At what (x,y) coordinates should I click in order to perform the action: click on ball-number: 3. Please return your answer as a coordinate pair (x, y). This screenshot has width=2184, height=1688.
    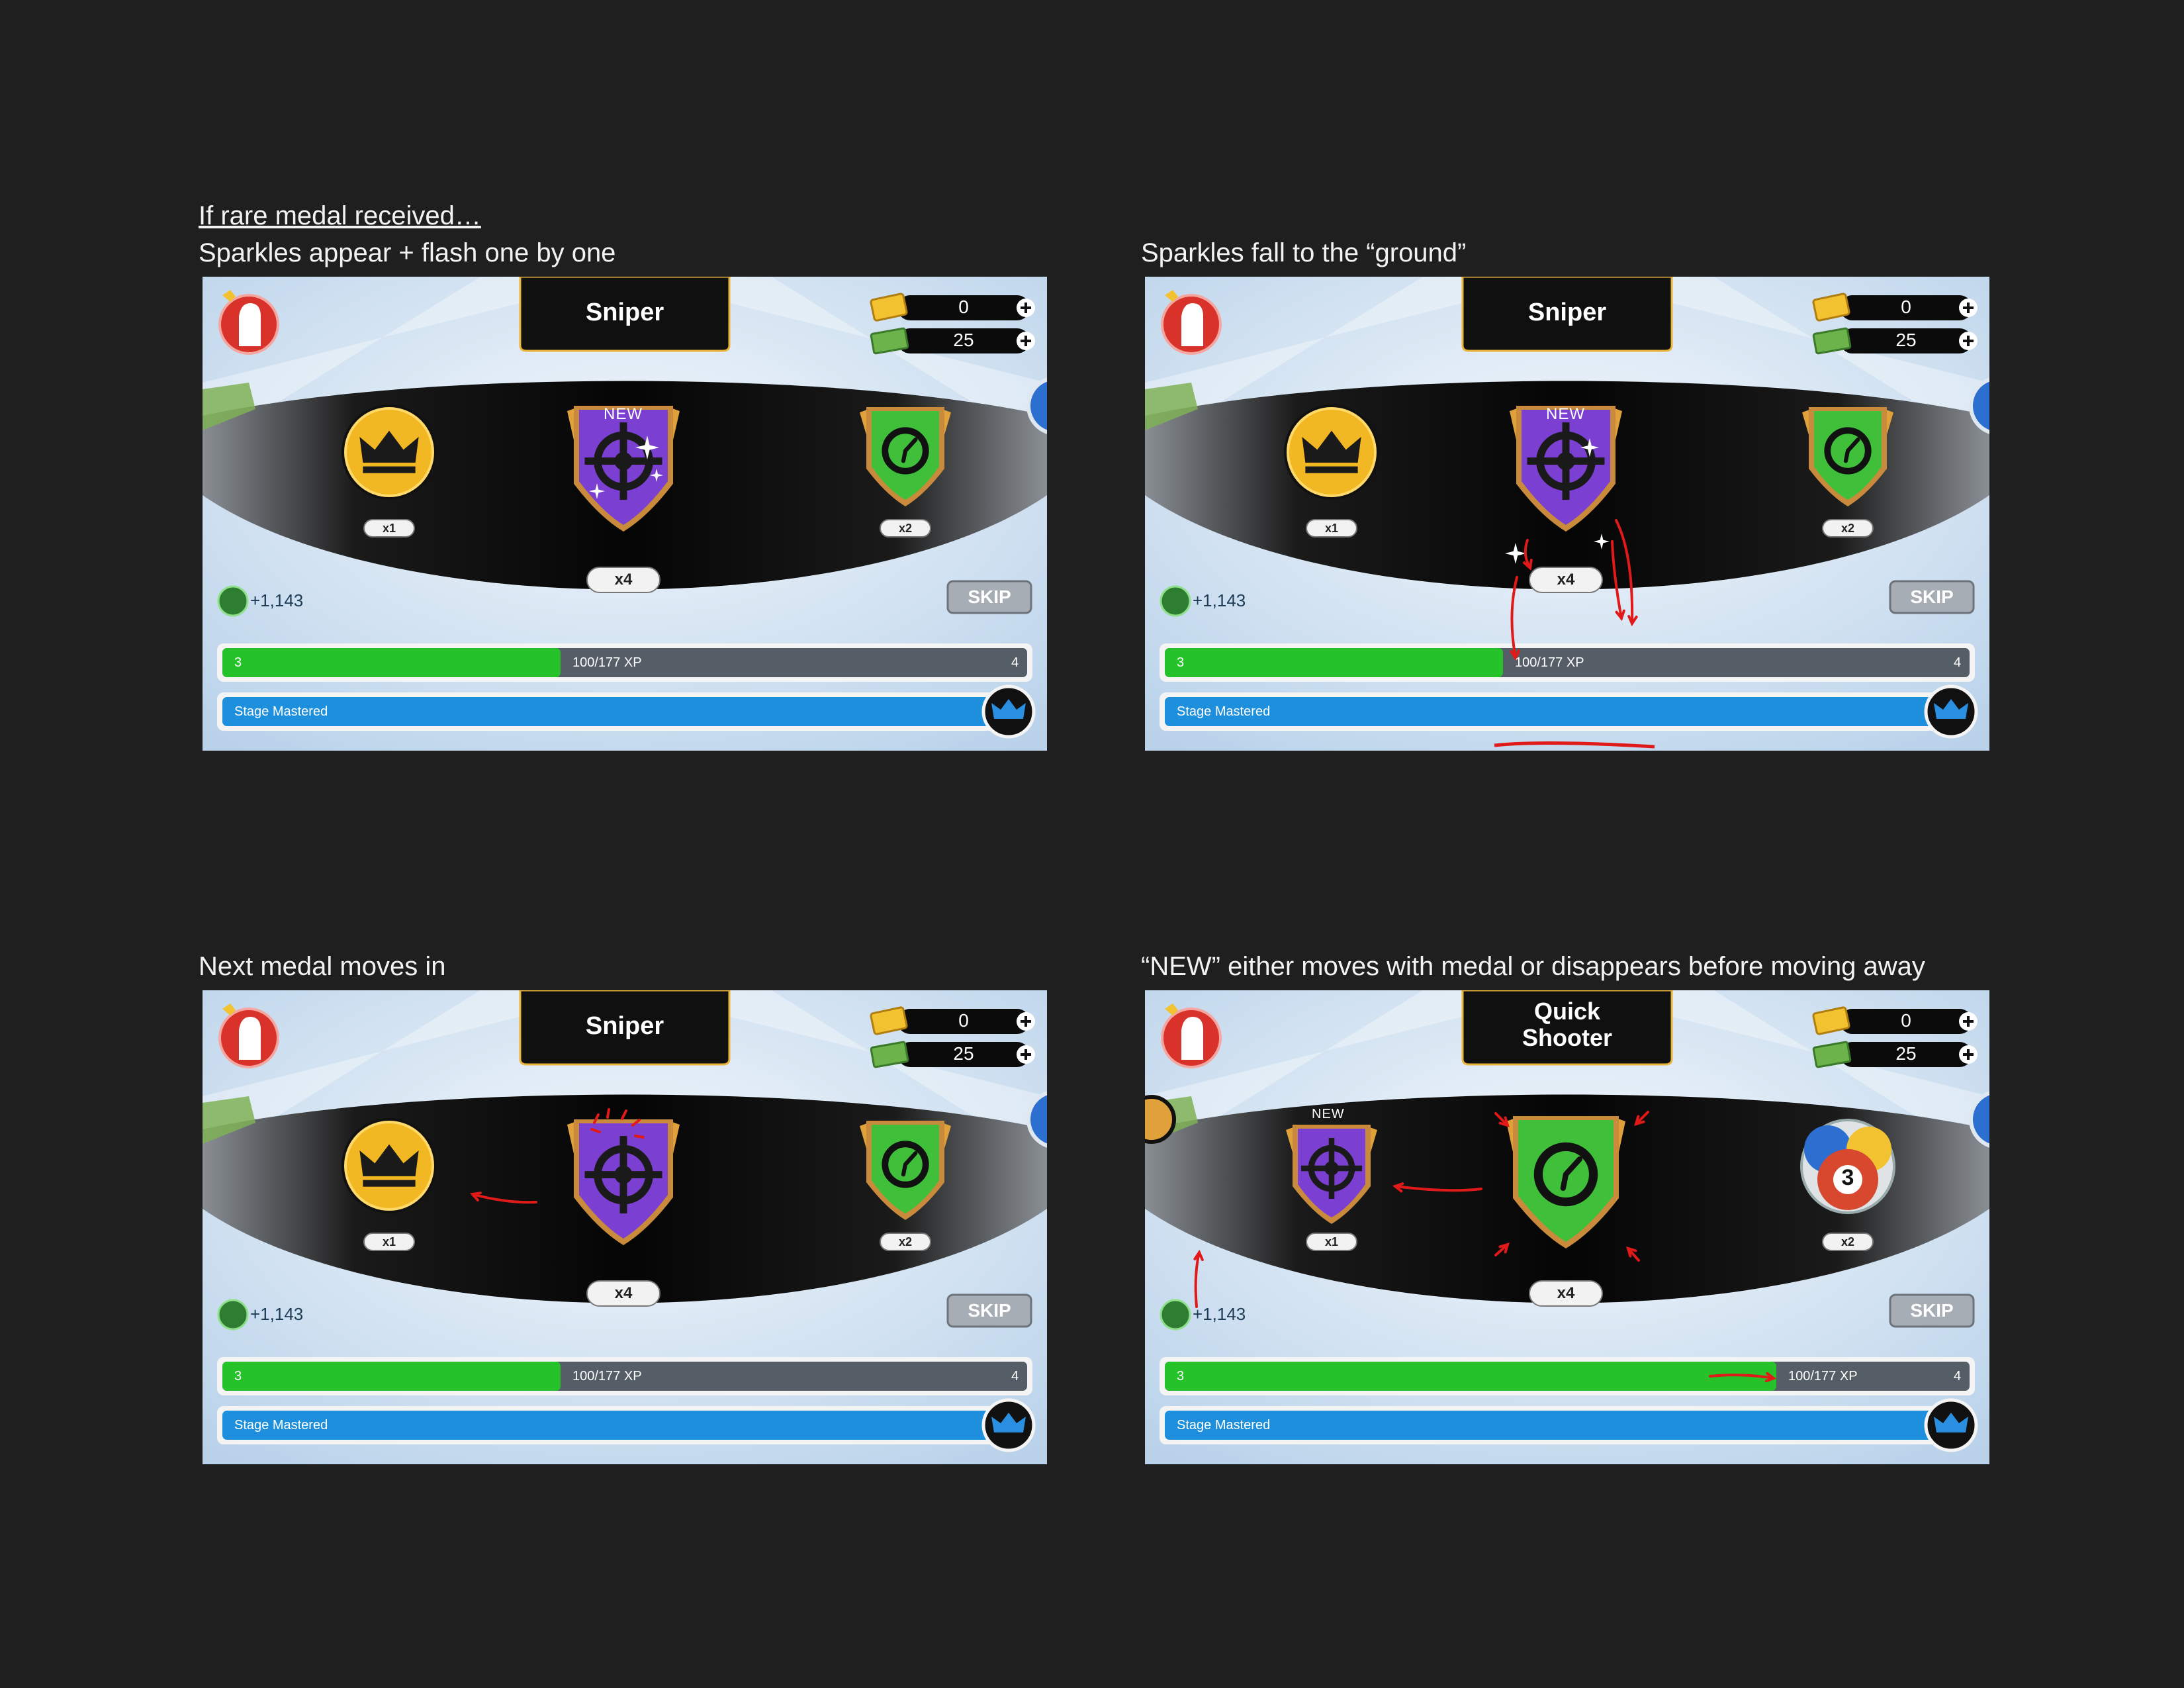
    Looking at the image, I should click on (1848, 1177).